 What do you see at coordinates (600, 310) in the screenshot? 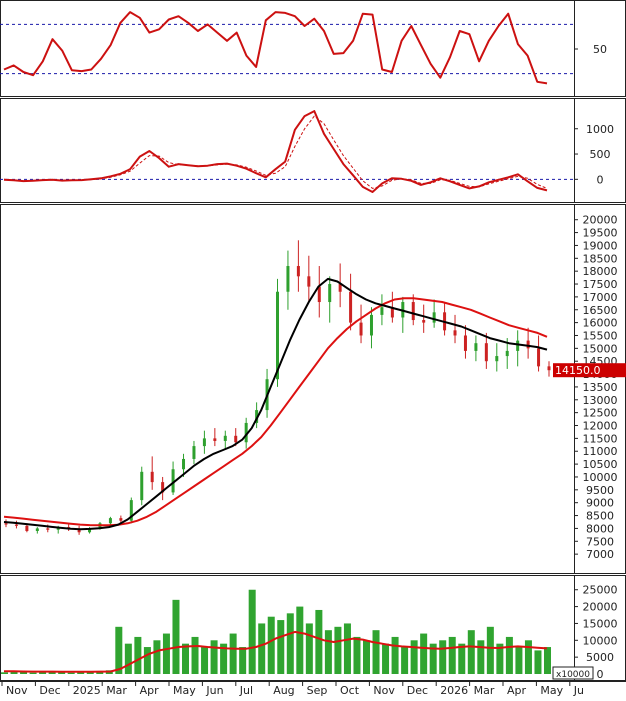
I see `price-y-tick-label: 16500` at bounding box center [600, 310].